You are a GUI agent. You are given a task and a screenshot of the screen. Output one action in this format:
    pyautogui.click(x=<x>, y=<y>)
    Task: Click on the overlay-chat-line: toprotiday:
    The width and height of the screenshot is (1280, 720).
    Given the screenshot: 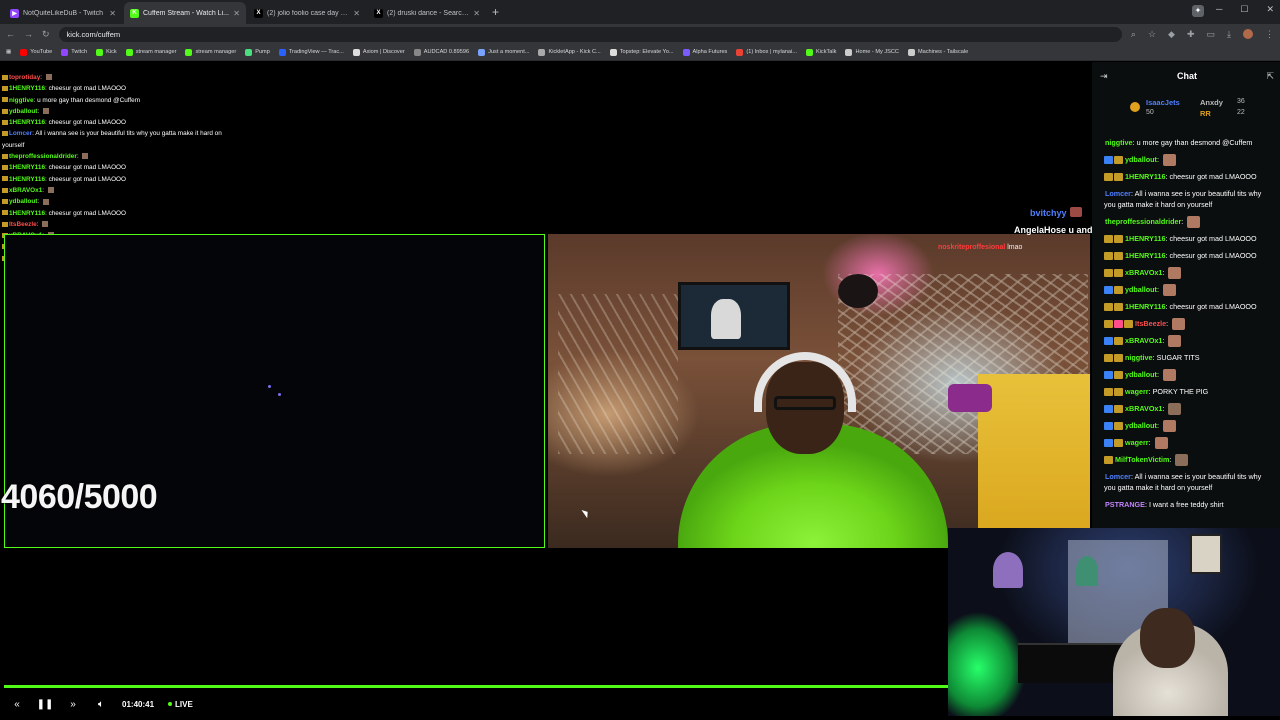 What is the action you would take?
    pyautogui.click(x=132, y=77)
    